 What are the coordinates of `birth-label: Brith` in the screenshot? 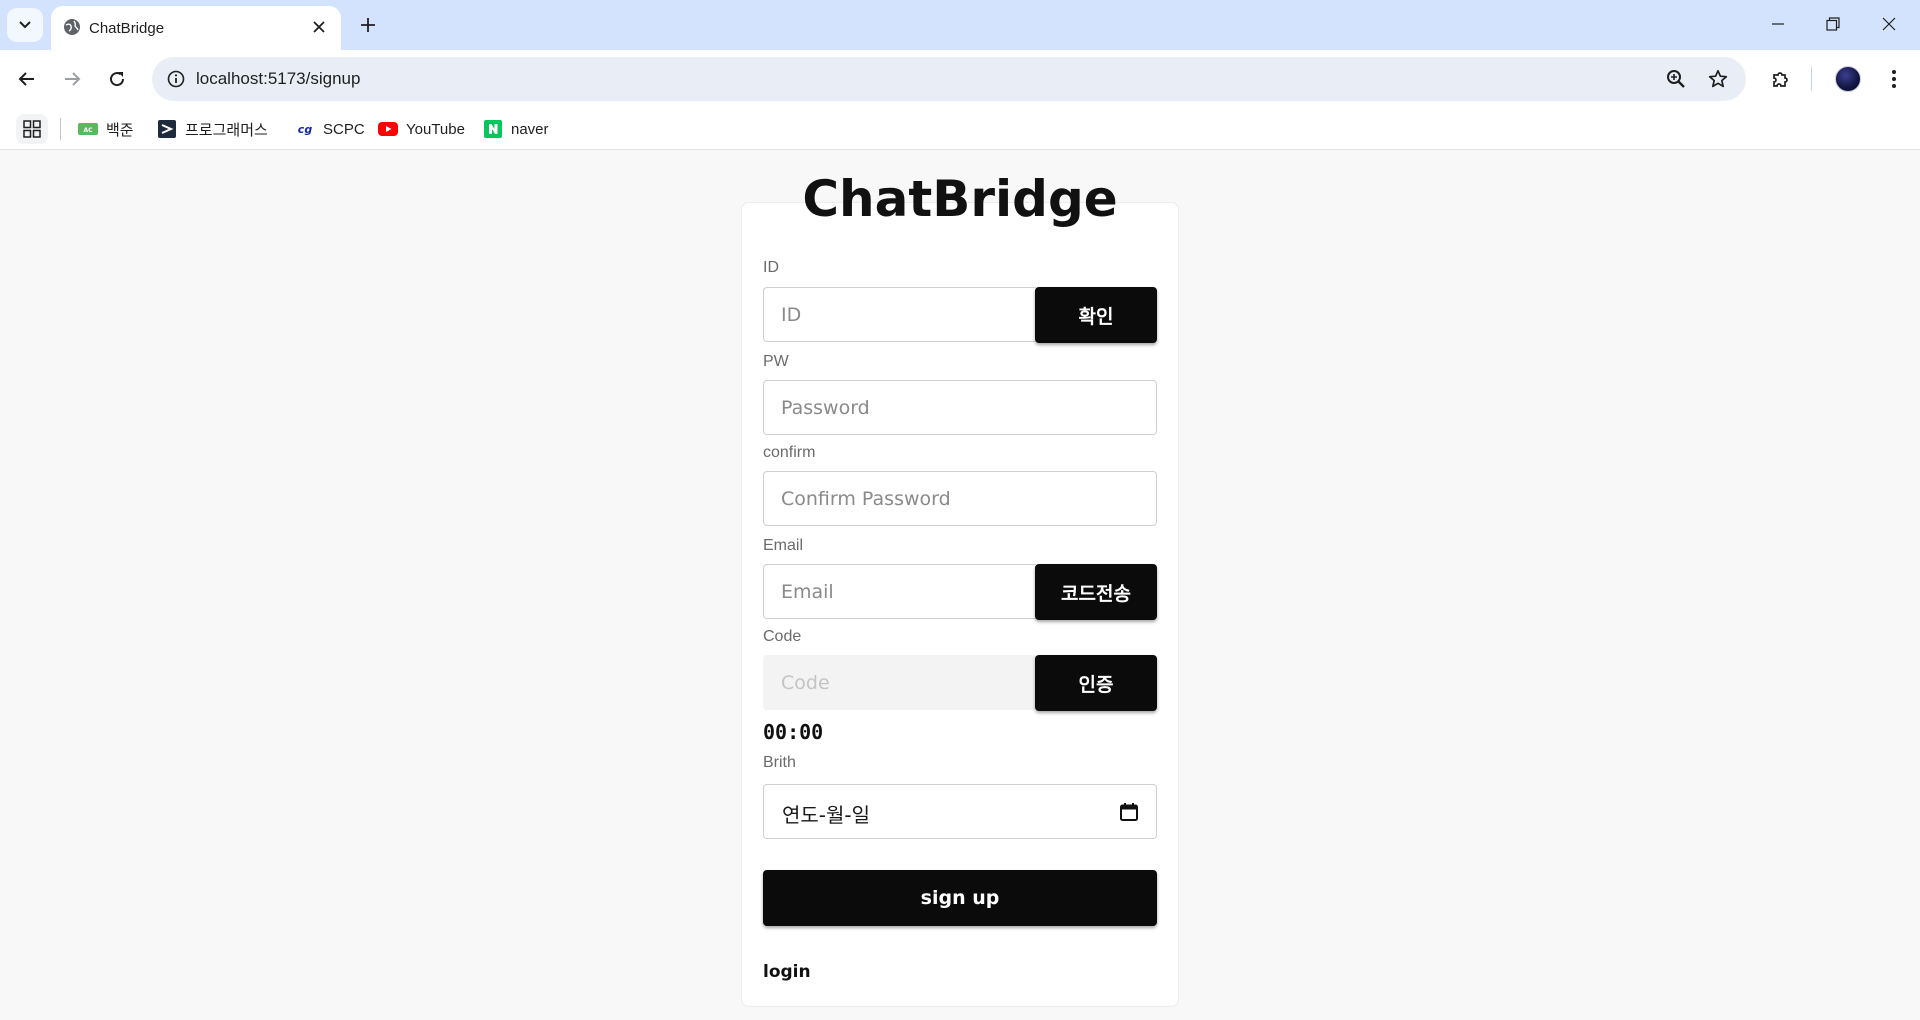 It's located at (779, 762).